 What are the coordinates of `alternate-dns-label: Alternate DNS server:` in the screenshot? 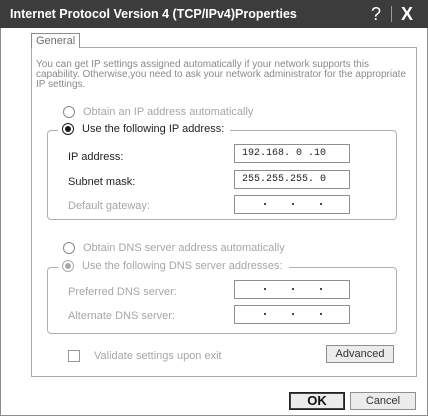 It's located at (121, 316).